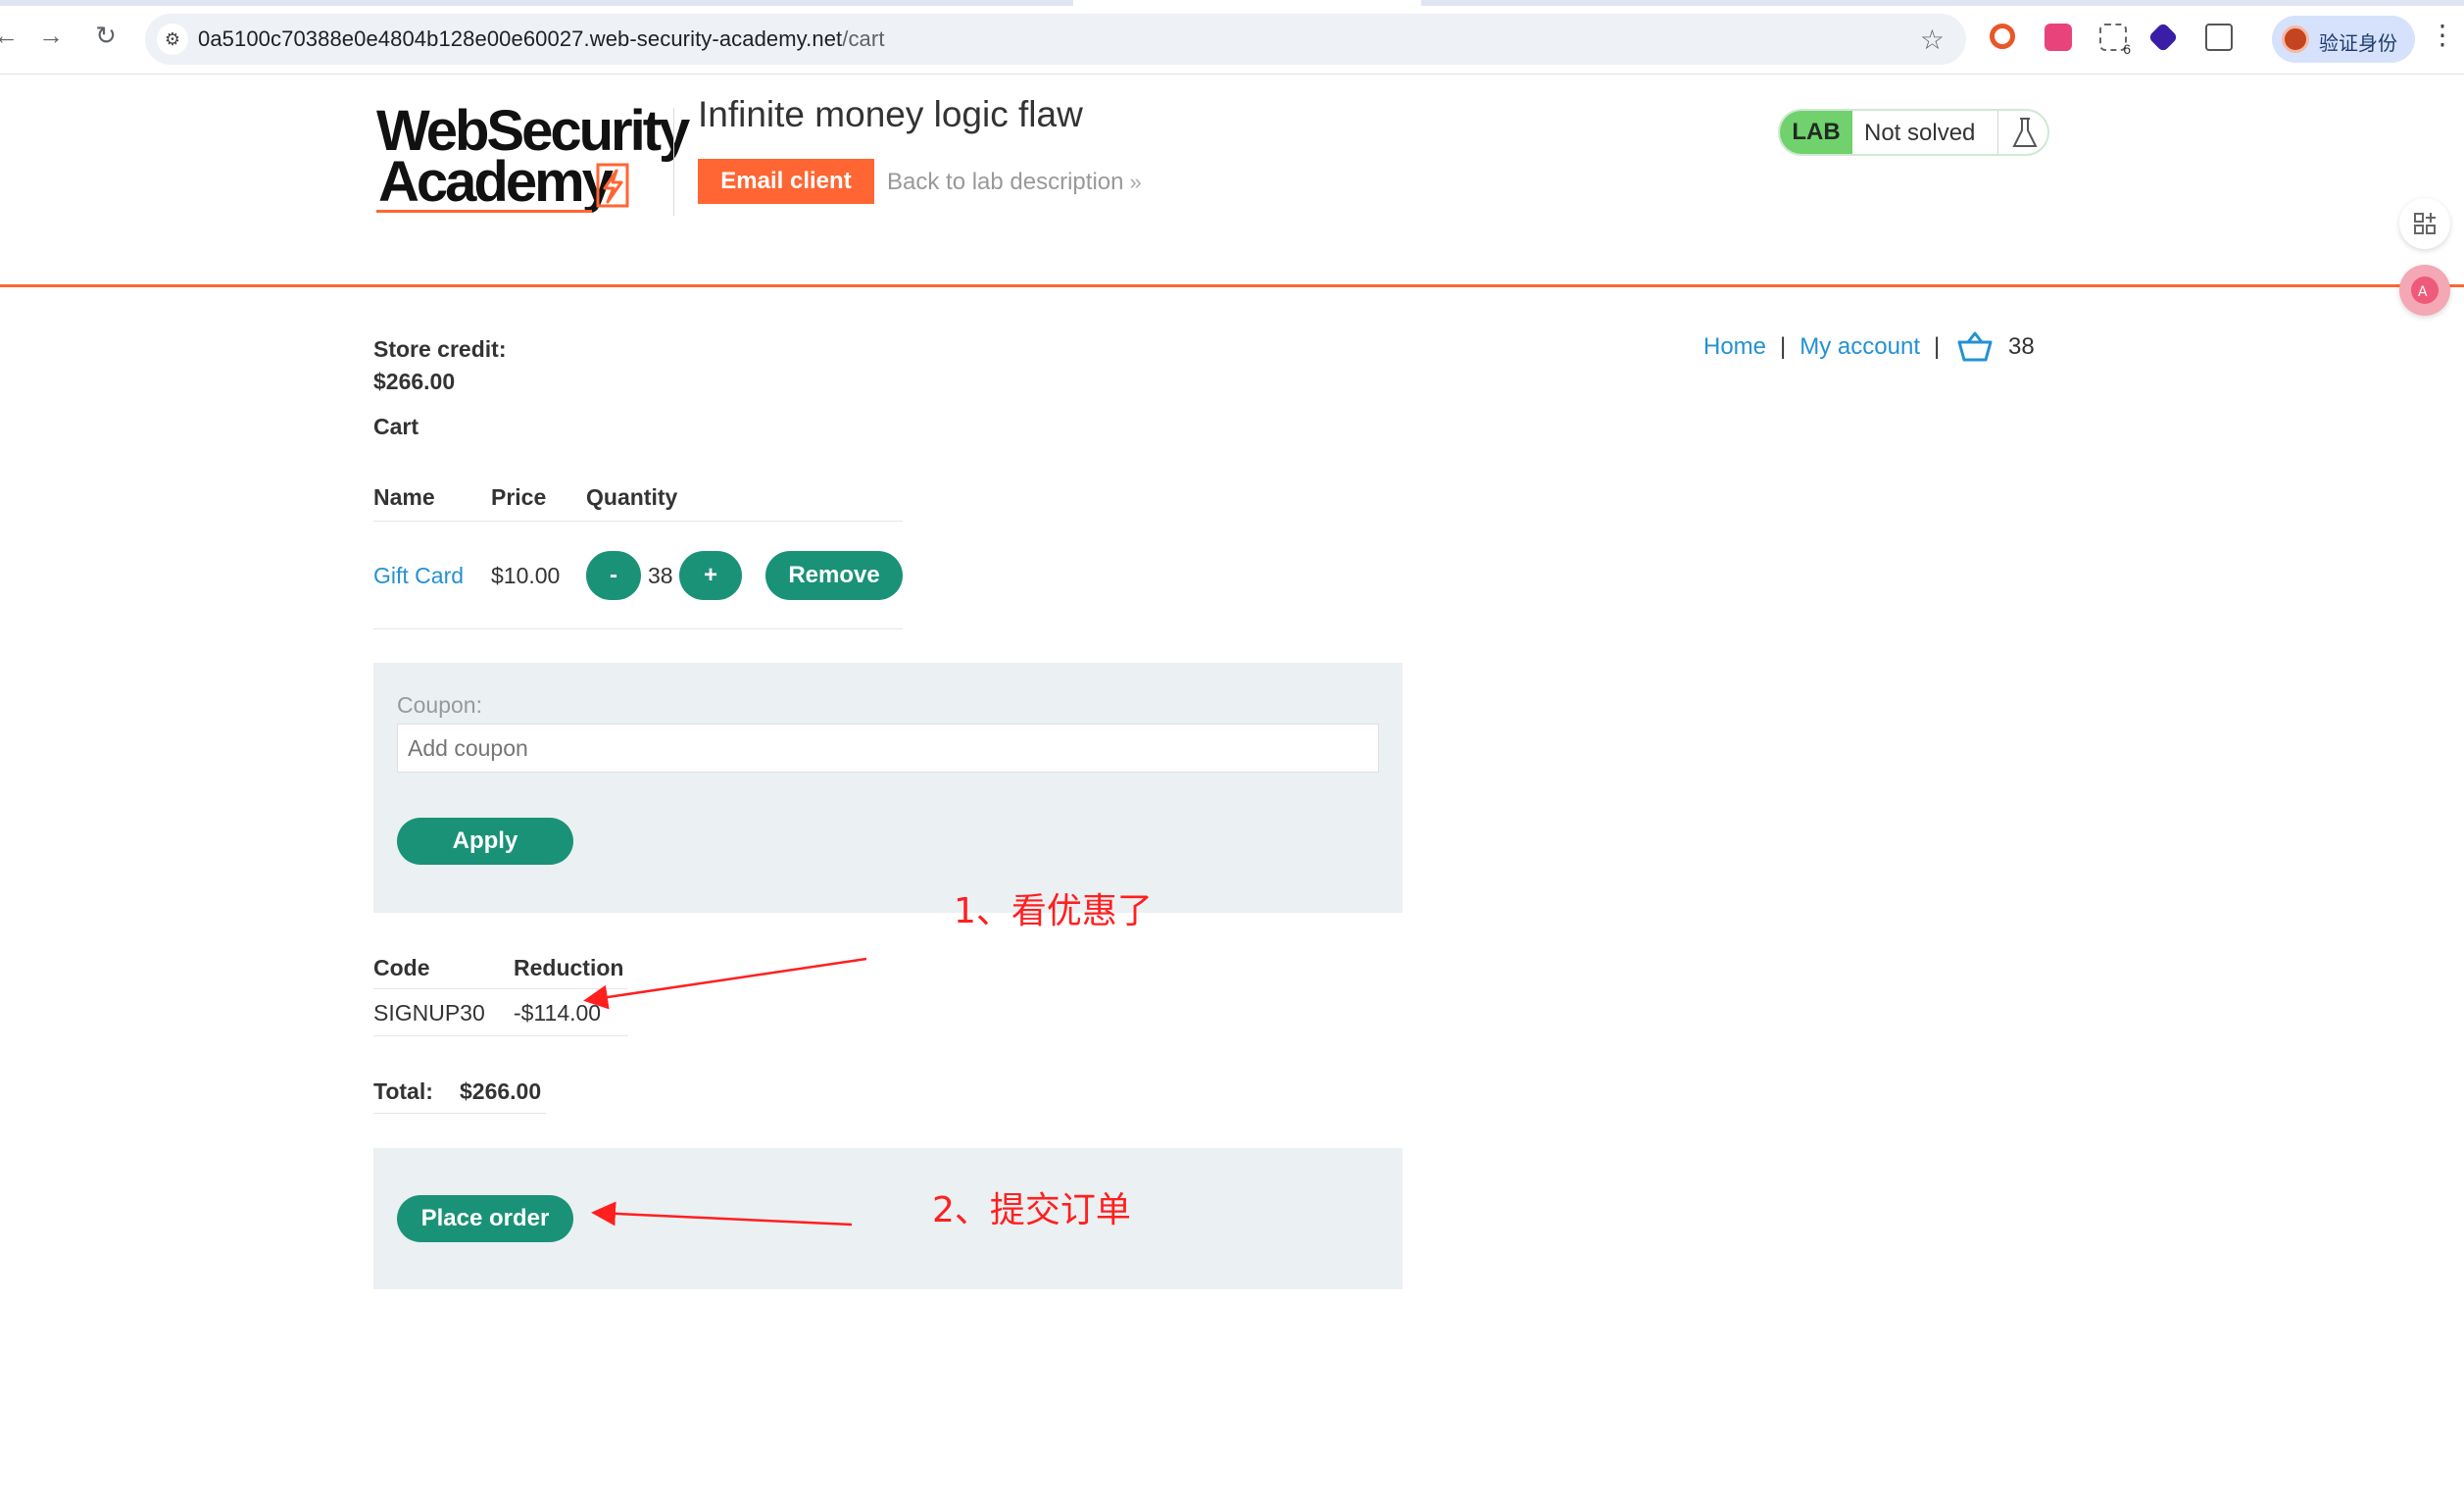  Describe the element at coordinates (725, 984) in the screenshot. I see `arrow-to-reduction` at that location.